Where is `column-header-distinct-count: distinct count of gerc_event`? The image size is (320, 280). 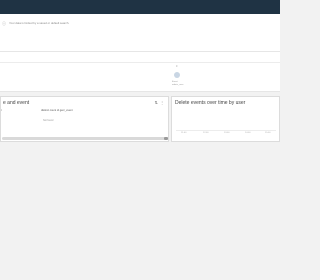 column-header-distinct-count: distinct count of gerc_event is located at coordinates (57, 110).